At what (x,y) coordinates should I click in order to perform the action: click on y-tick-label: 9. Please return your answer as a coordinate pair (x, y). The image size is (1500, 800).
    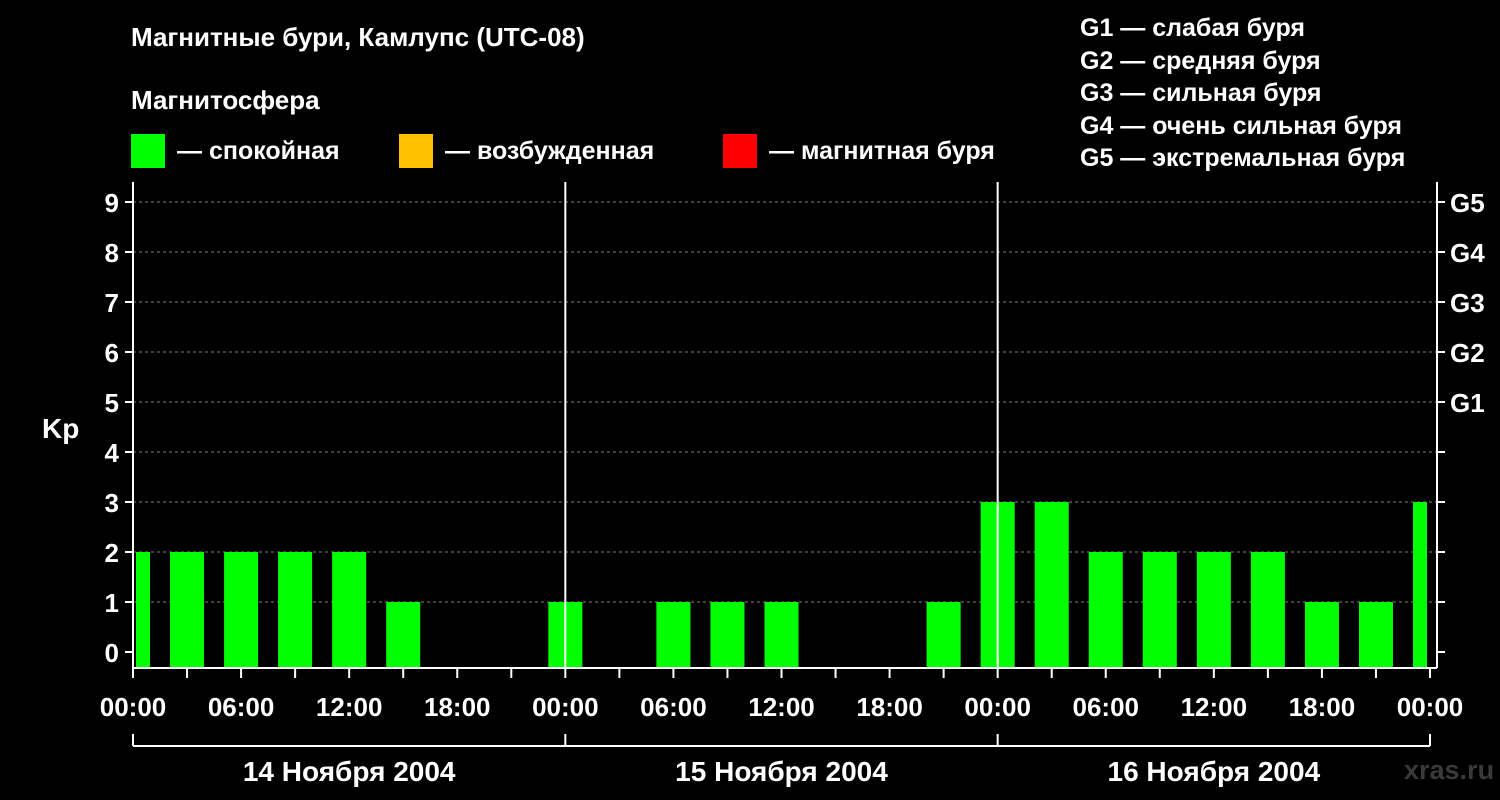
    Looking at the image, I should click on (112, 203).